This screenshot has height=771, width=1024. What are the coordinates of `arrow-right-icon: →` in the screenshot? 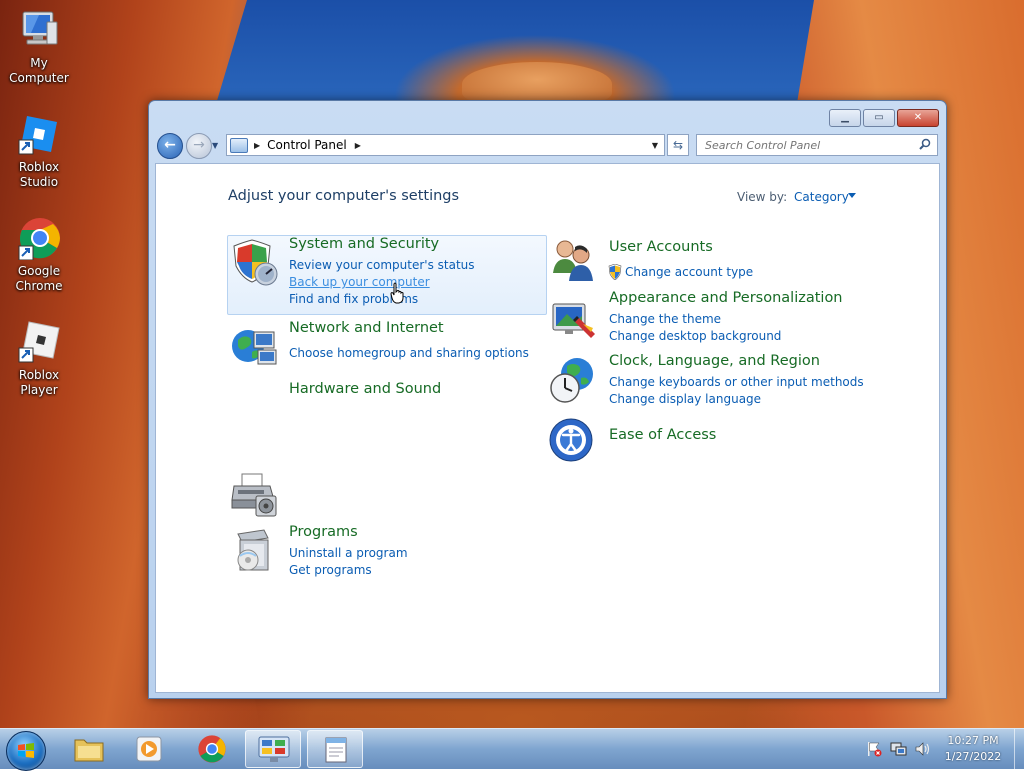 It's located at (199, 145).